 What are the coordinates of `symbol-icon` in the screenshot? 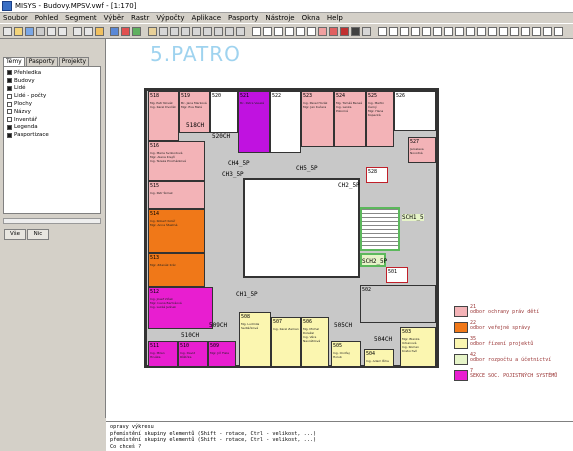 It's located at (426, 31).